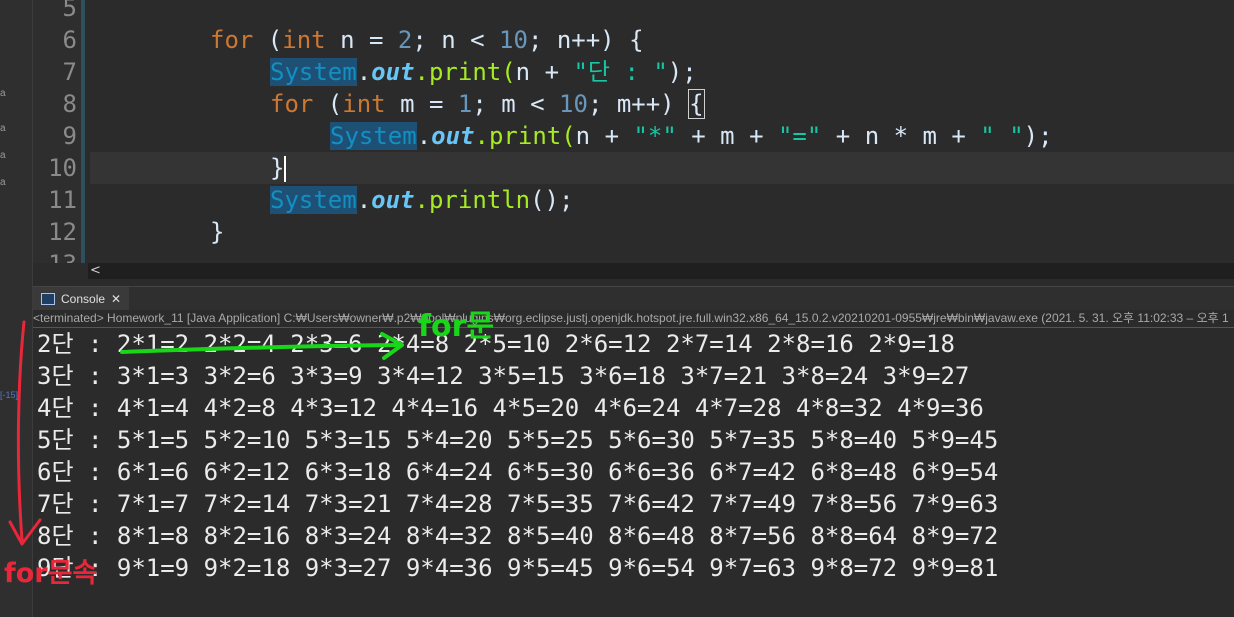  I want to click on line-number-gutter: 5 6 7 8 9 10 11 12 13, so click(59, 131).